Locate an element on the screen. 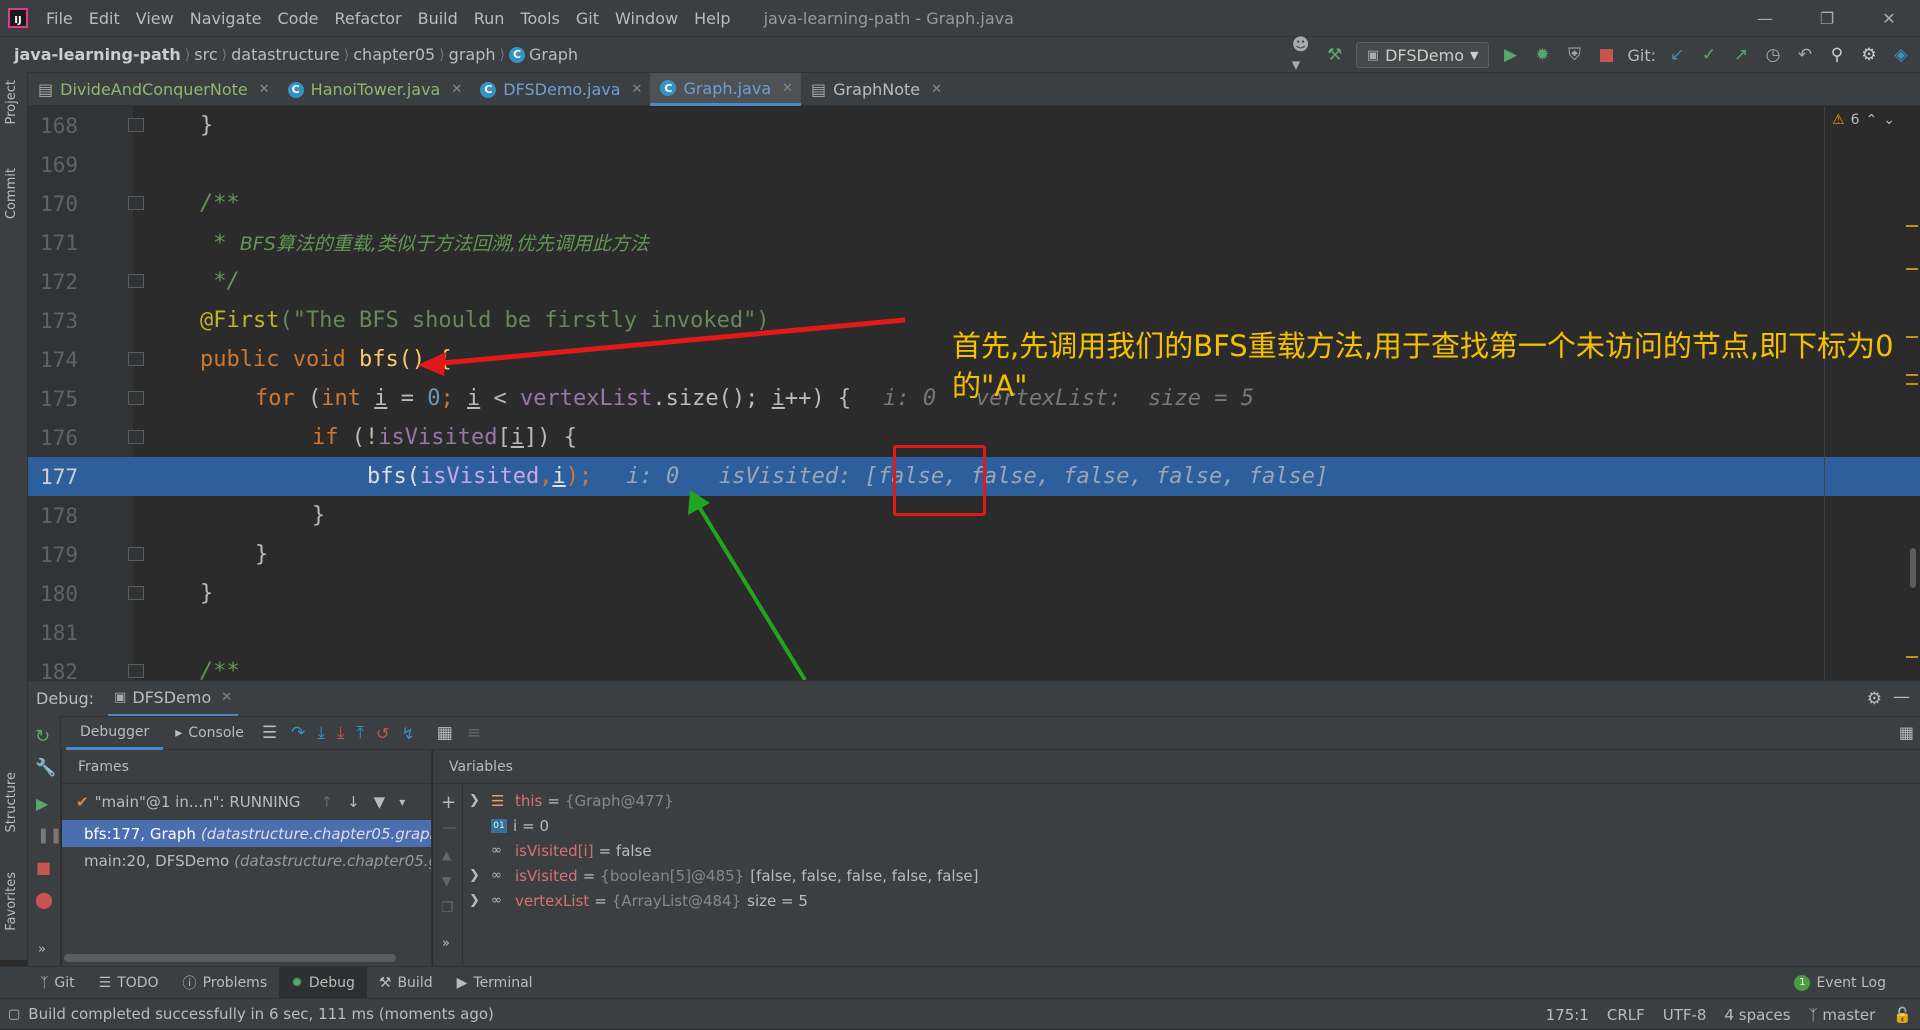  rerun-icon: ↻ is located at coordinates (42, 736).